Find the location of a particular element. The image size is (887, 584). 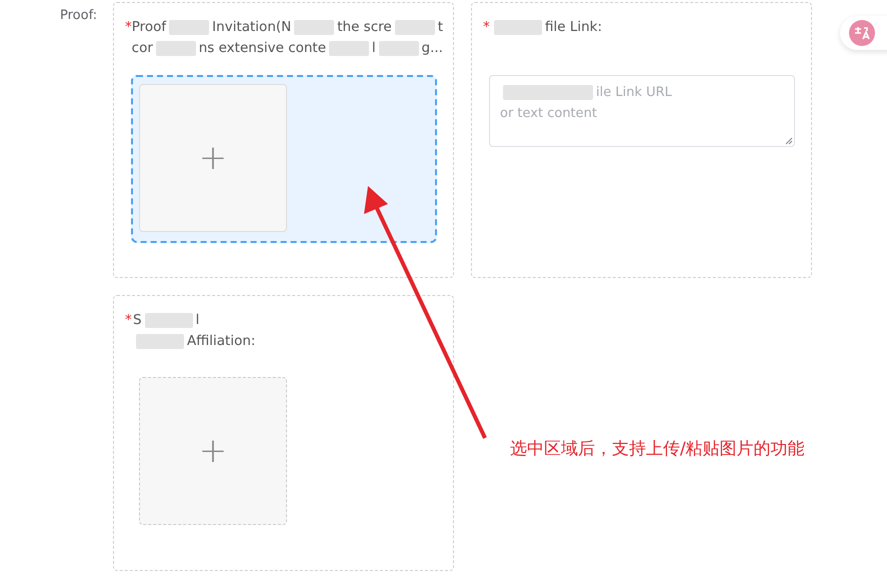

selected-upload-area: + is located at coordinates (284, 159).